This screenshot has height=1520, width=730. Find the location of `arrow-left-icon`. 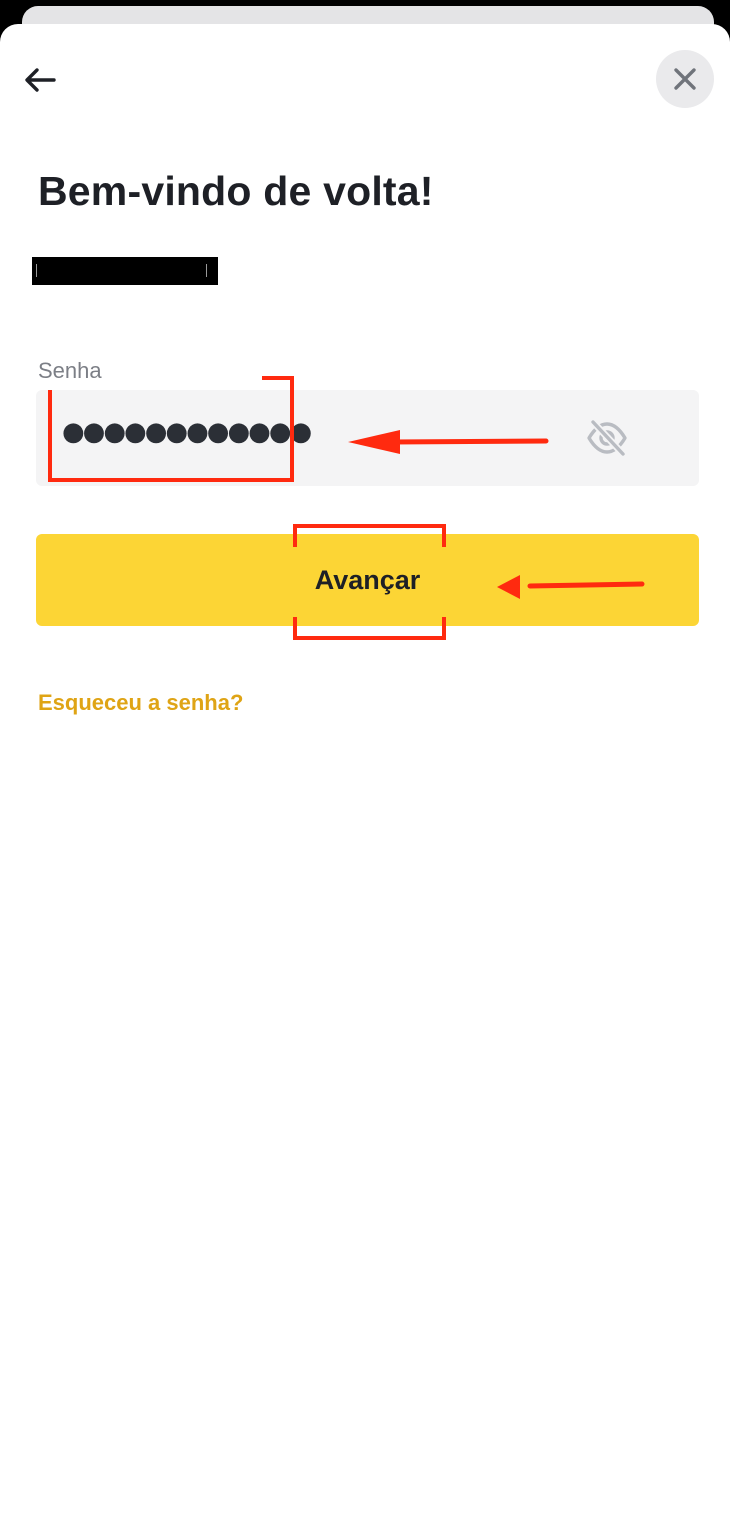

arrow-left-icon is located at coordinates (40, 80).